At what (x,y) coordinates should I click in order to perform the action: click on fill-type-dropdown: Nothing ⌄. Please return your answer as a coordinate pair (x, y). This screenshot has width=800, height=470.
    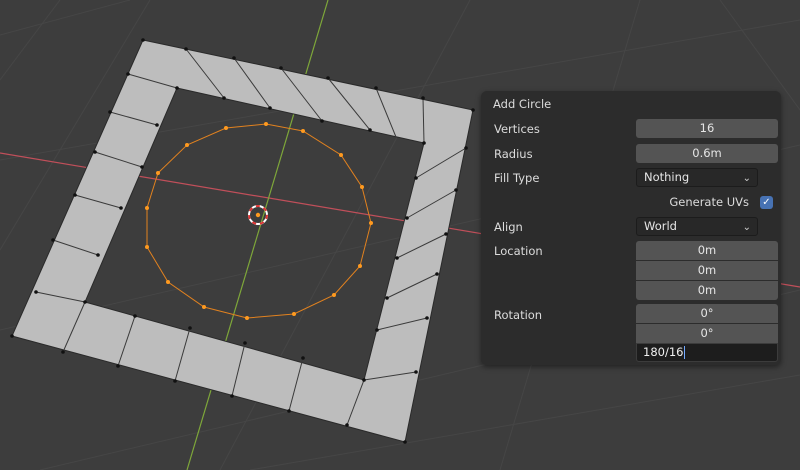
    Looking at the image, I should click on (697, 177).